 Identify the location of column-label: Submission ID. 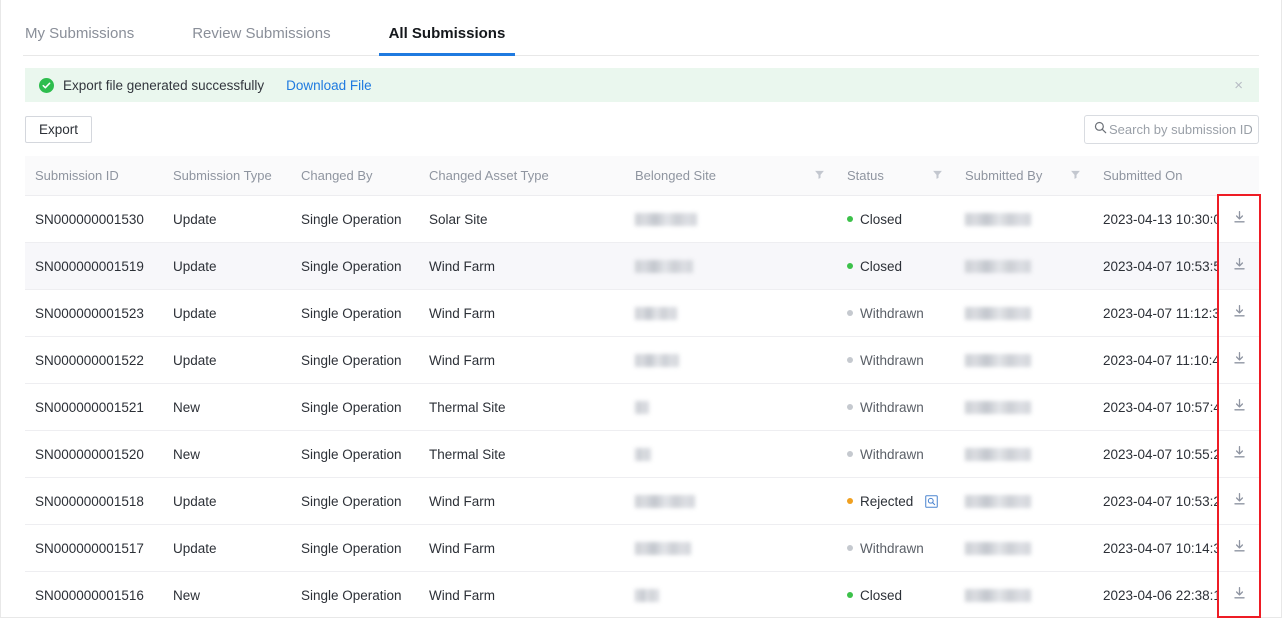
(77, 175).